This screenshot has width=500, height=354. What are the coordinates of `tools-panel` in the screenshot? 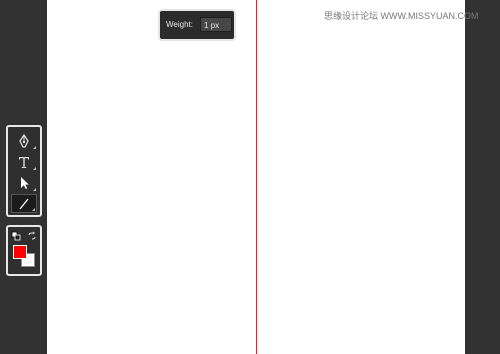 It's located at (24, 171).